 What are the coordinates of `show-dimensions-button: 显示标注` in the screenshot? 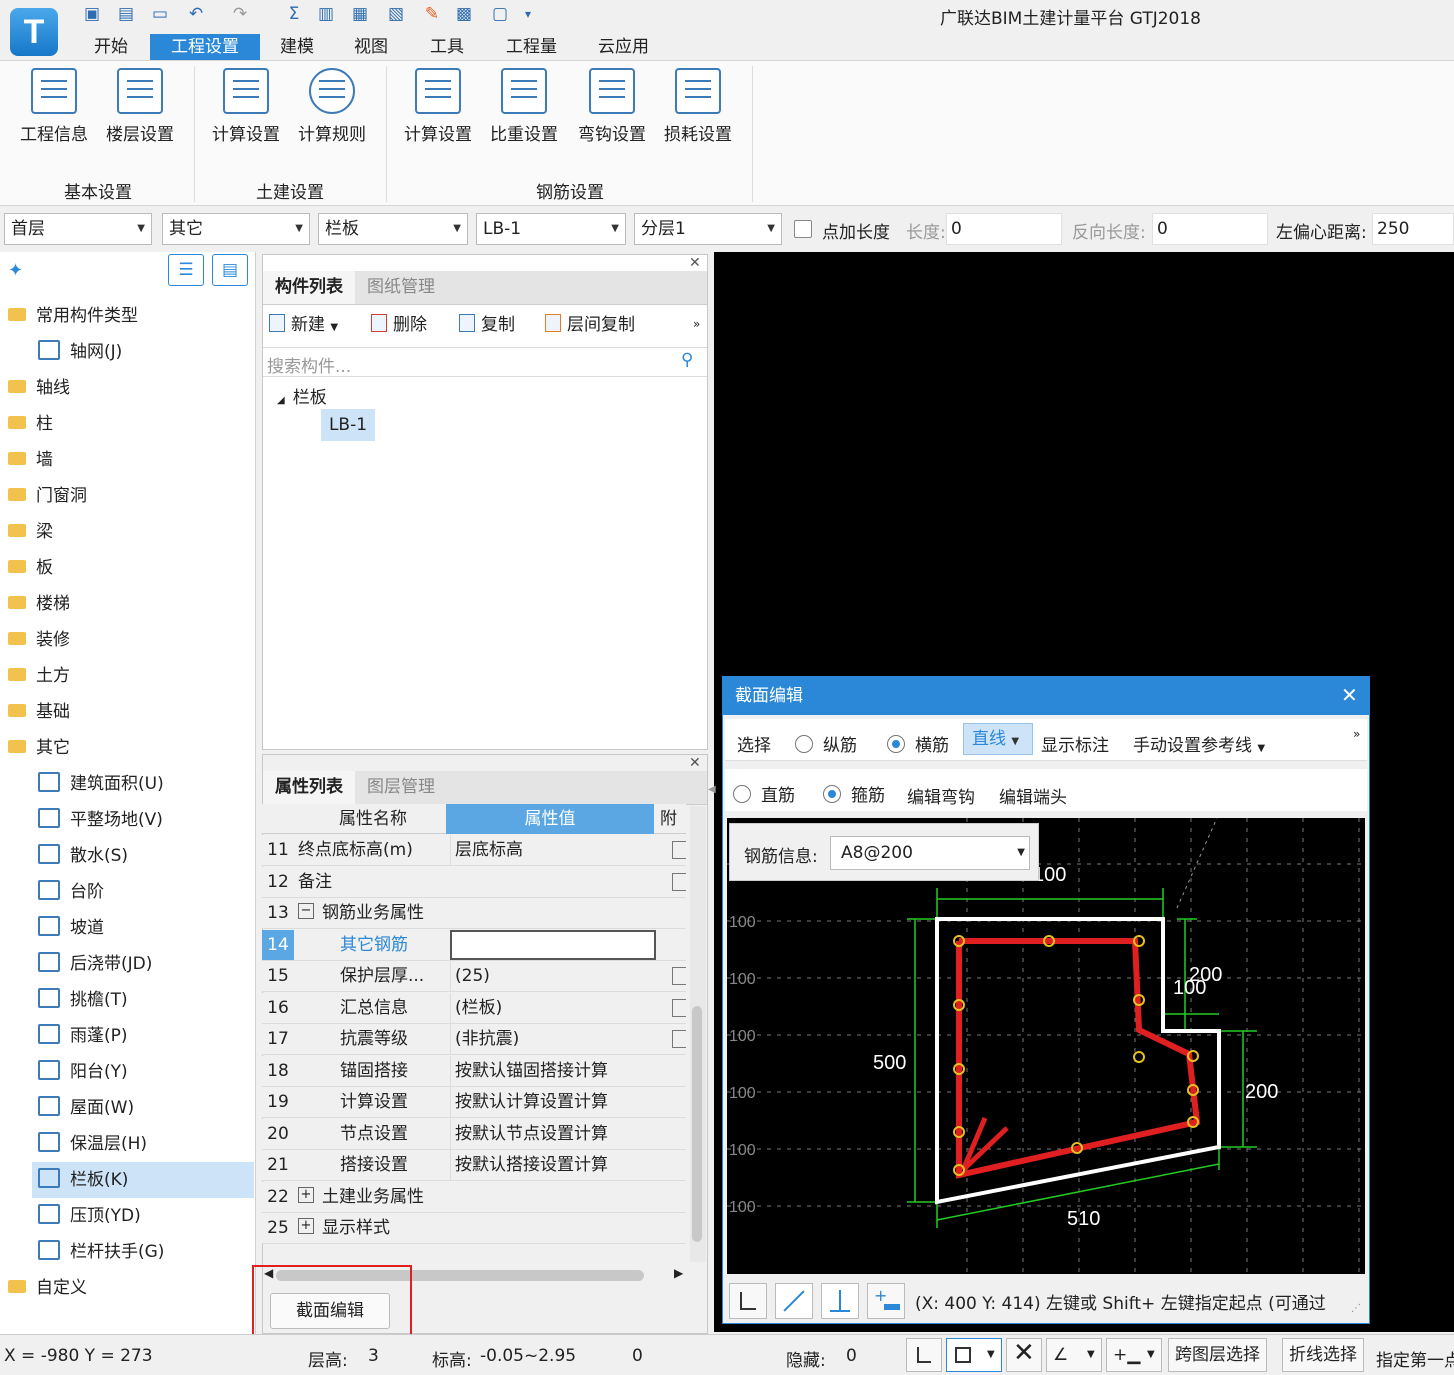 It's located at (1075, 743).